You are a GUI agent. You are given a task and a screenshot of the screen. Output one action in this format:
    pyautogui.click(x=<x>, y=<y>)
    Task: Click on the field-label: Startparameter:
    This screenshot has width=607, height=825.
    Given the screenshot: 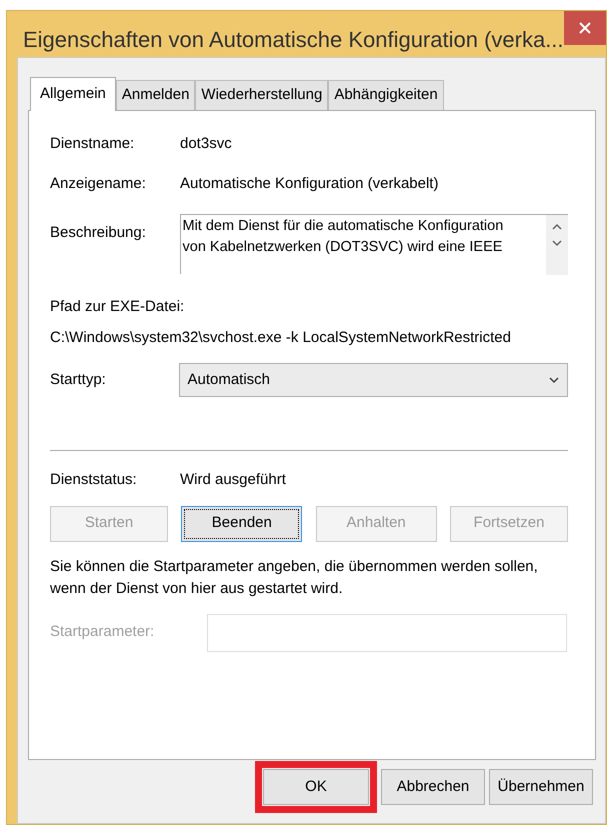 What is the action you would take?
    pyautogui.click(x=103, y=632)
    